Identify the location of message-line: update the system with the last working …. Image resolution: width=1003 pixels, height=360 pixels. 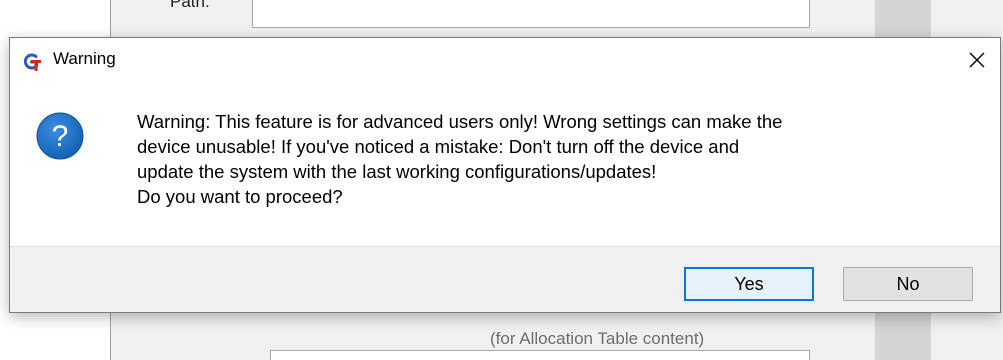
(397, 171).